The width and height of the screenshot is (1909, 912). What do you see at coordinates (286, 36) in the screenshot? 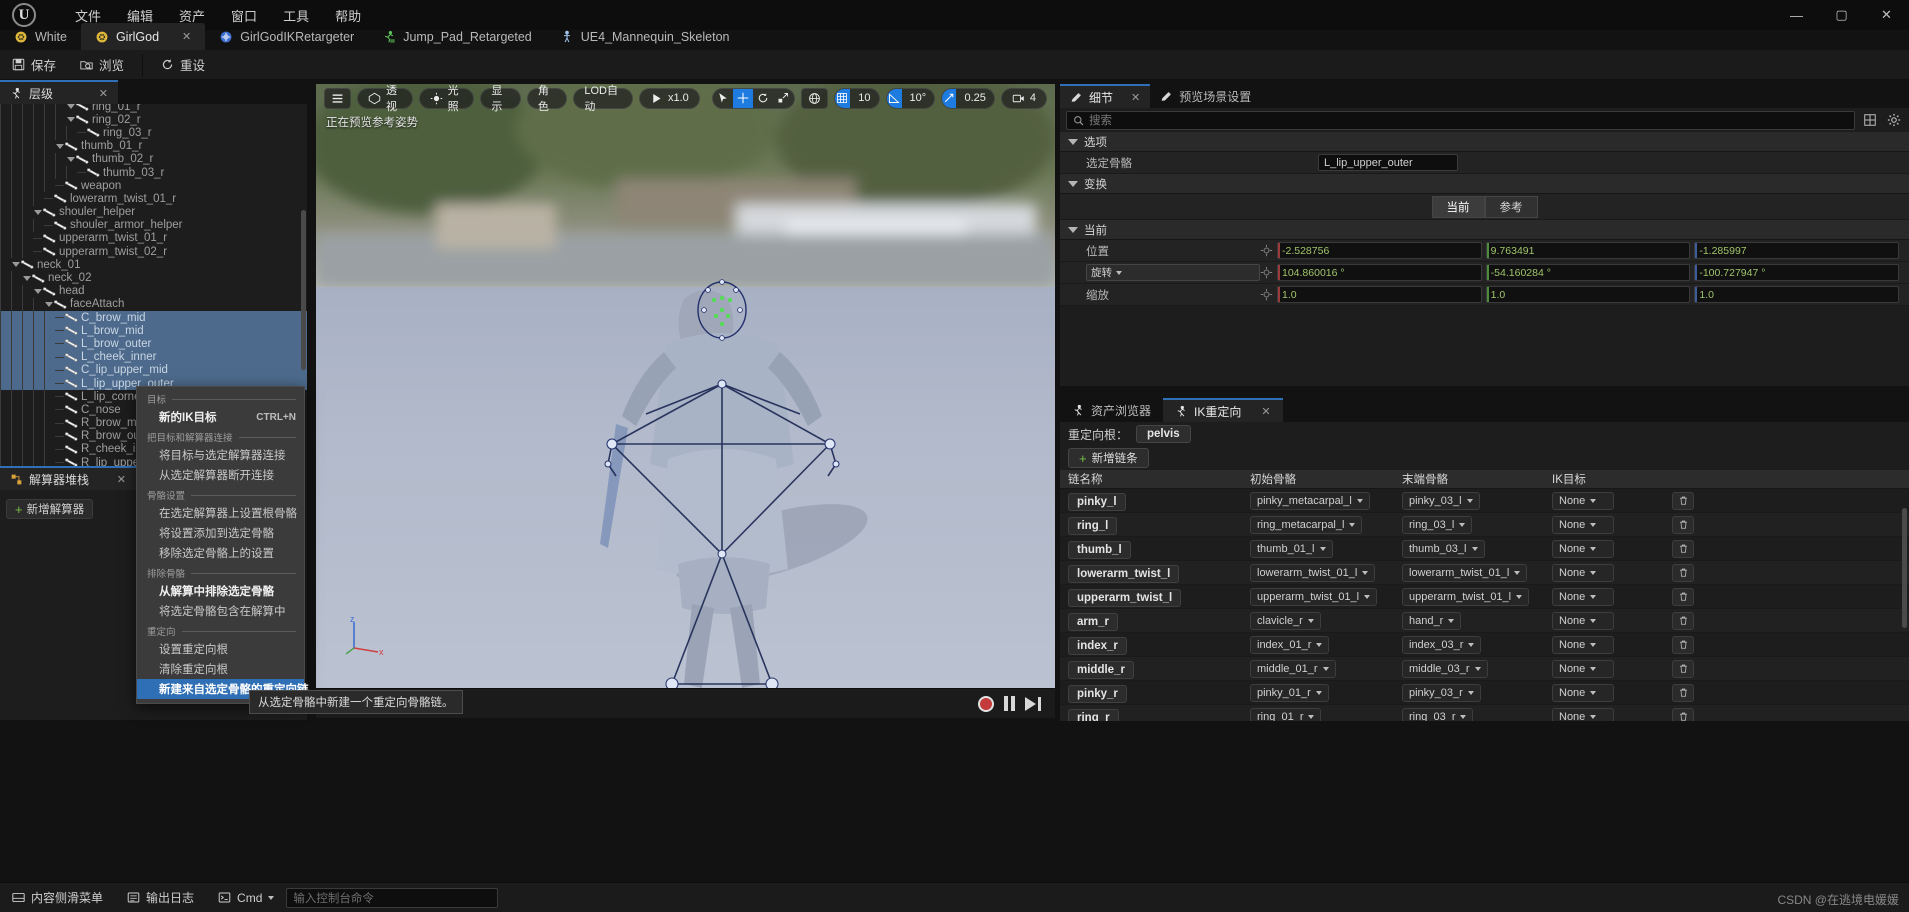
I see `asset-tab-2: GirlGodIKRetargeter` at bounding box center [286, 36].